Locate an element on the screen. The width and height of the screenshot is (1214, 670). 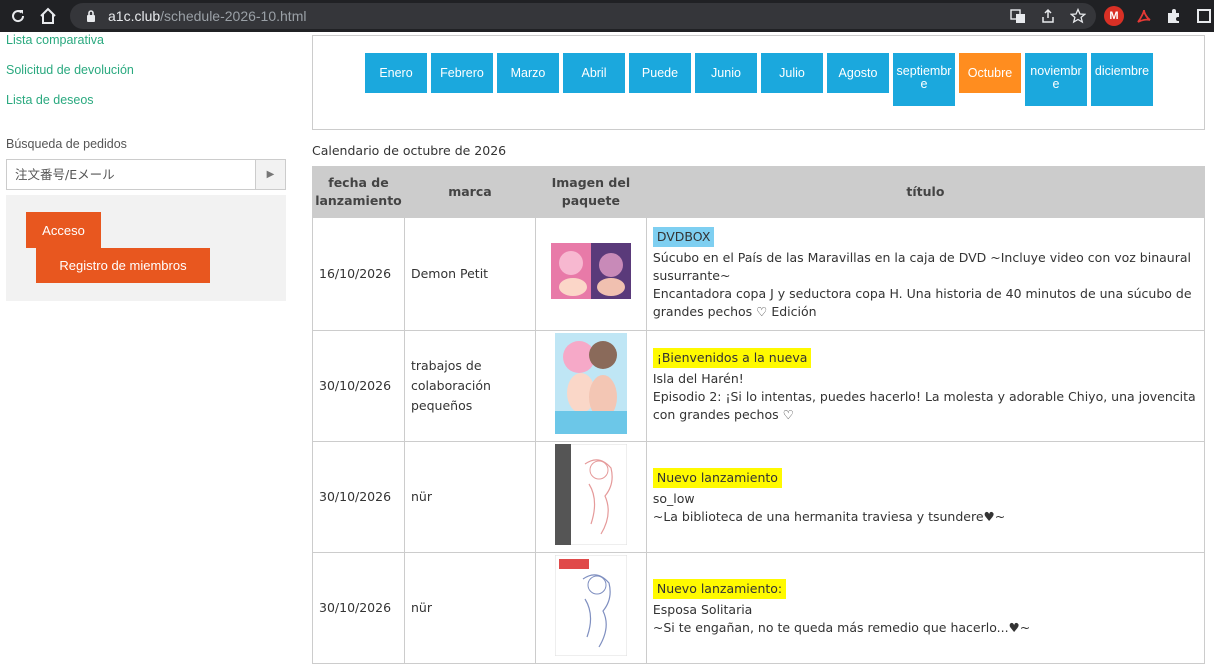
month-junio: Junio is located at coordinates (726, 73).